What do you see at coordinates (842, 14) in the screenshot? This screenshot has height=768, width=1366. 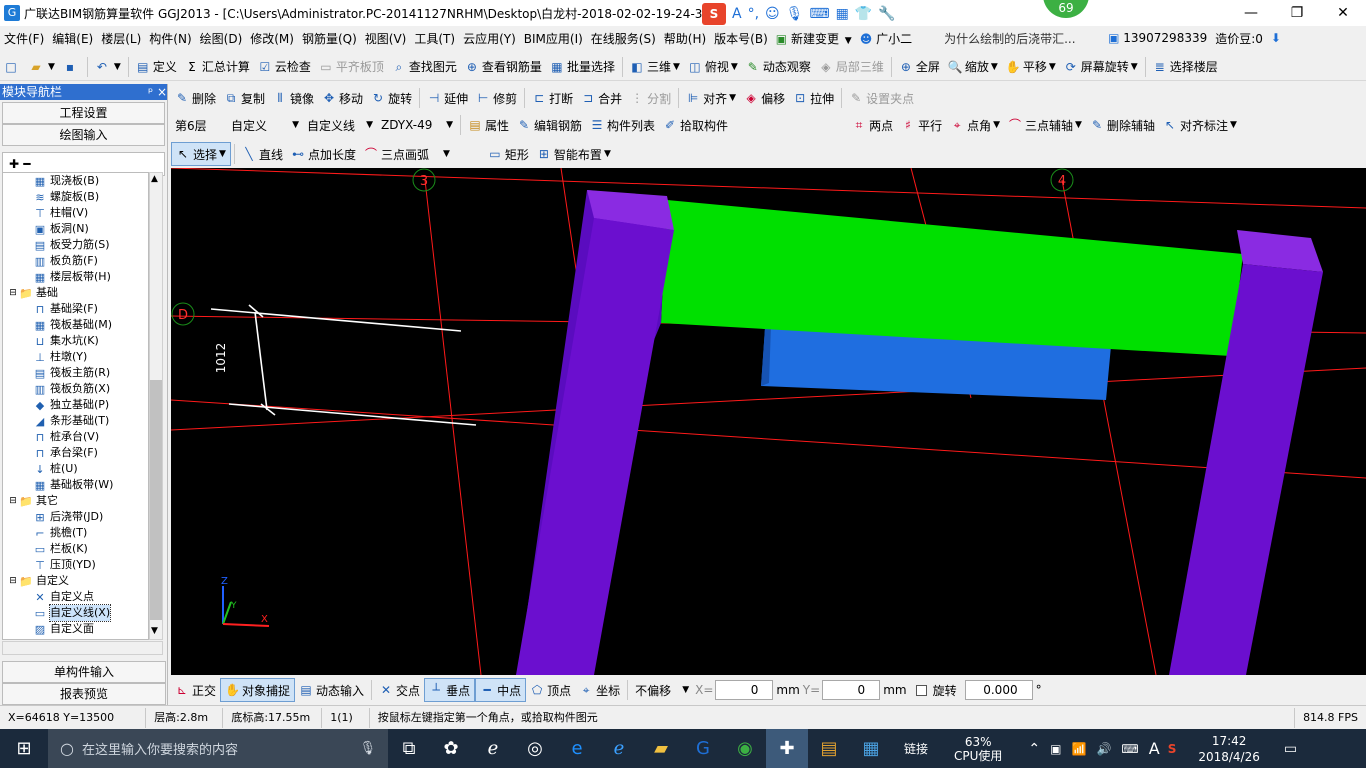 I see `skin-icon: ▦` at bounding box center [842, 14].